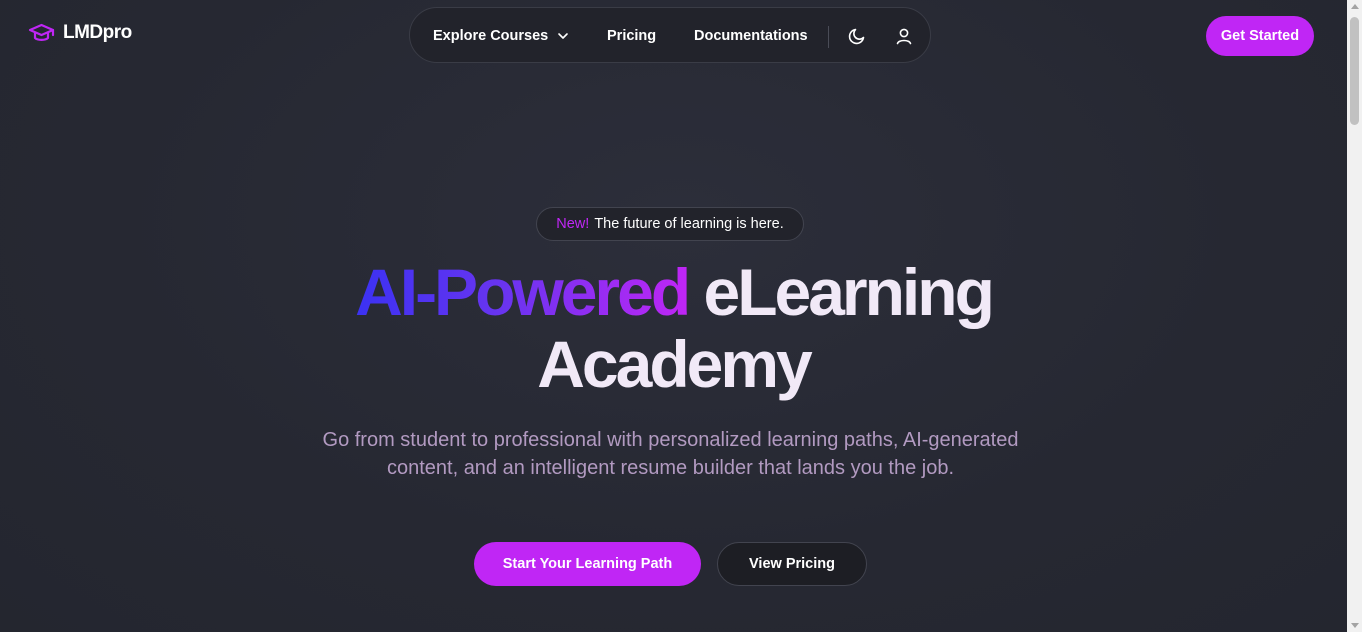 This screenshot has height=632, width=1362. I want to click on brand-logo: LMDpro, so click(80, 33).